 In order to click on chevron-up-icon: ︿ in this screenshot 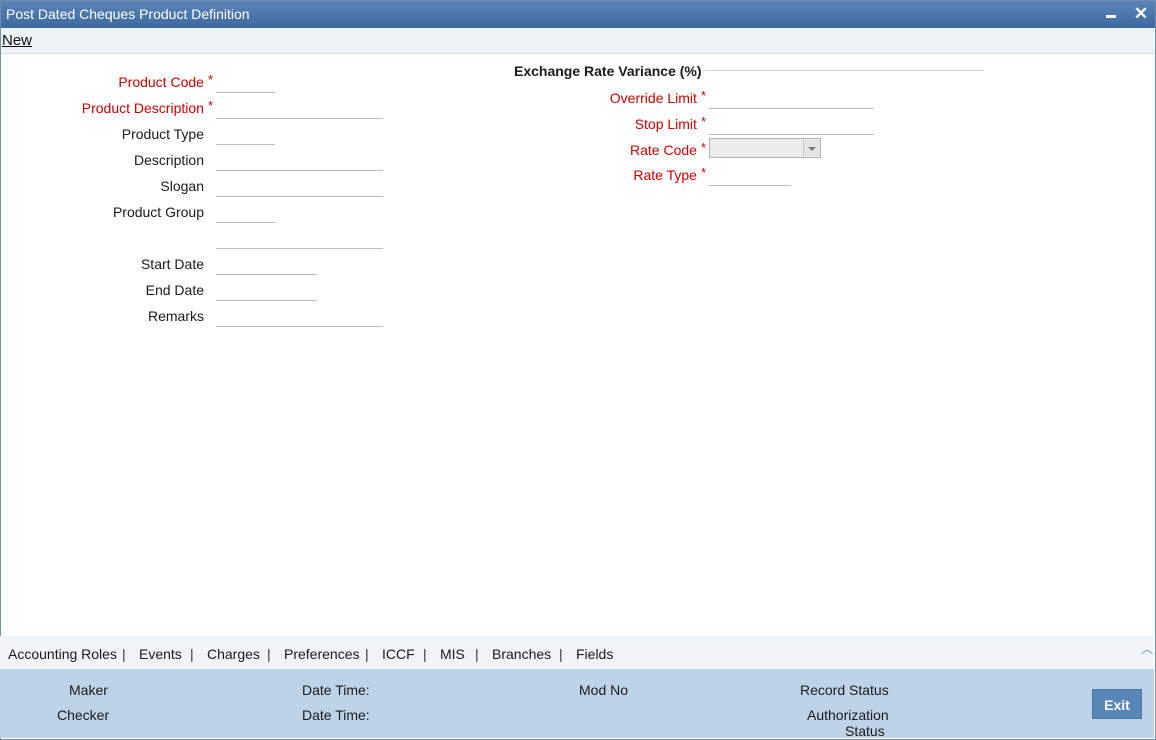, I will do `click(1147, 648)`.